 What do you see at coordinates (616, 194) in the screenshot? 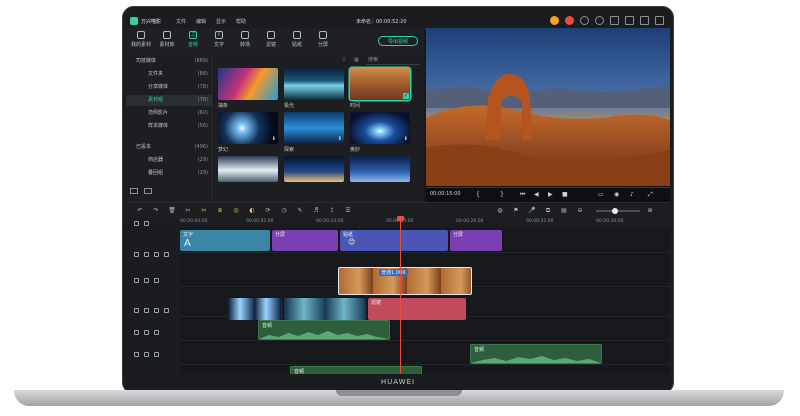
I see `snapshot-icon: ◉` at bounding box center [616, 194].